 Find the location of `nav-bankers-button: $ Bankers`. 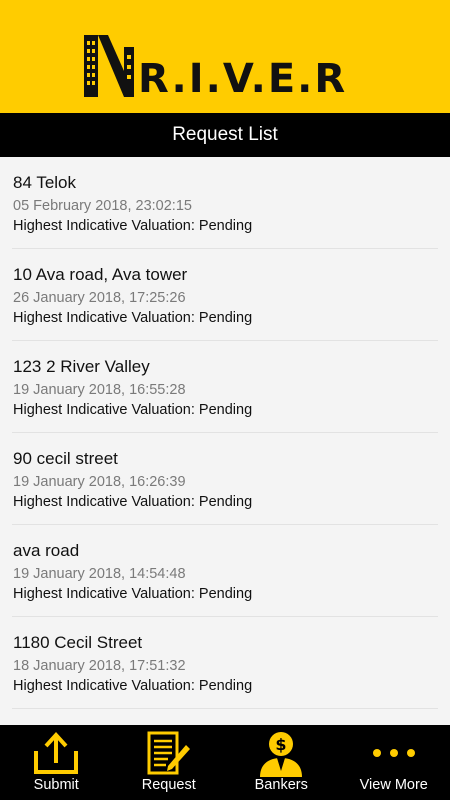

nav-bankers-button: $ Bankers is located at coordinates (281, 762).